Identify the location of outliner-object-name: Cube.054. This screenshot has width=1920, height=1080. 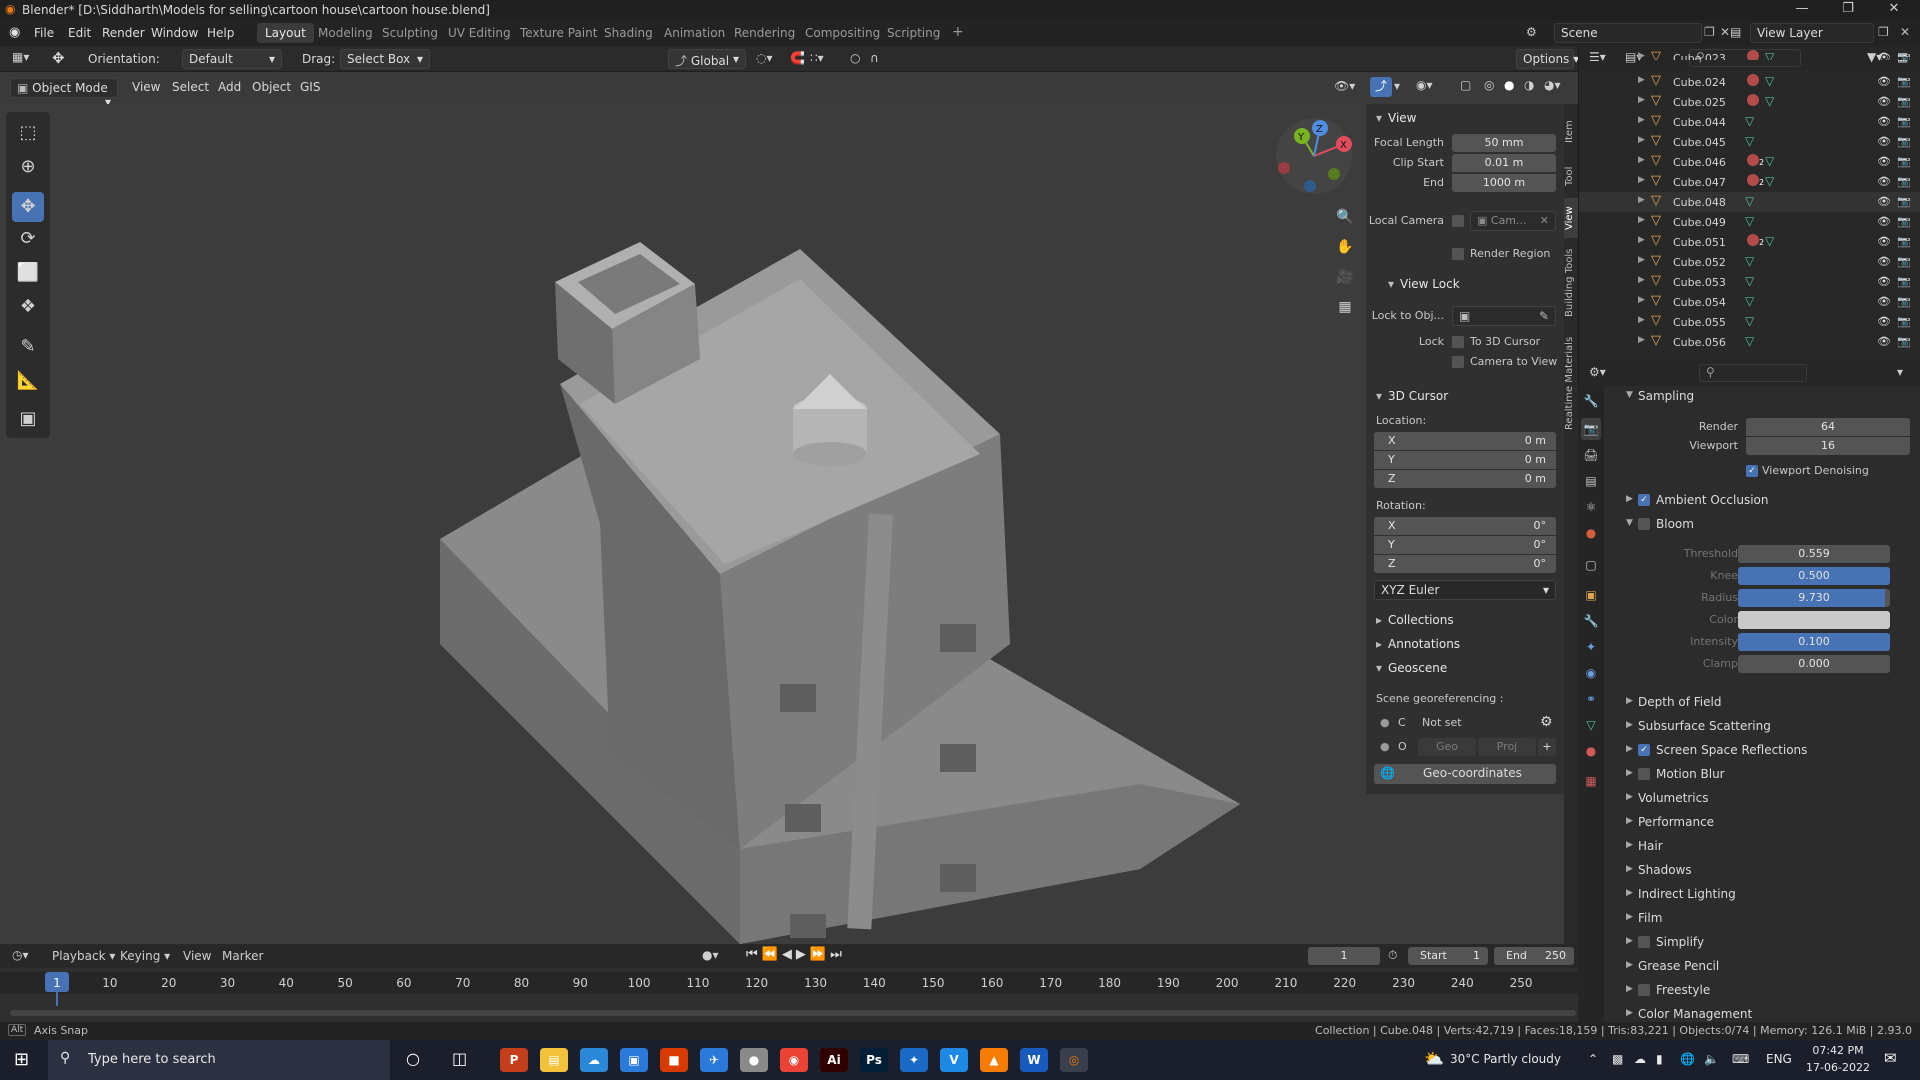
(1699, 302).